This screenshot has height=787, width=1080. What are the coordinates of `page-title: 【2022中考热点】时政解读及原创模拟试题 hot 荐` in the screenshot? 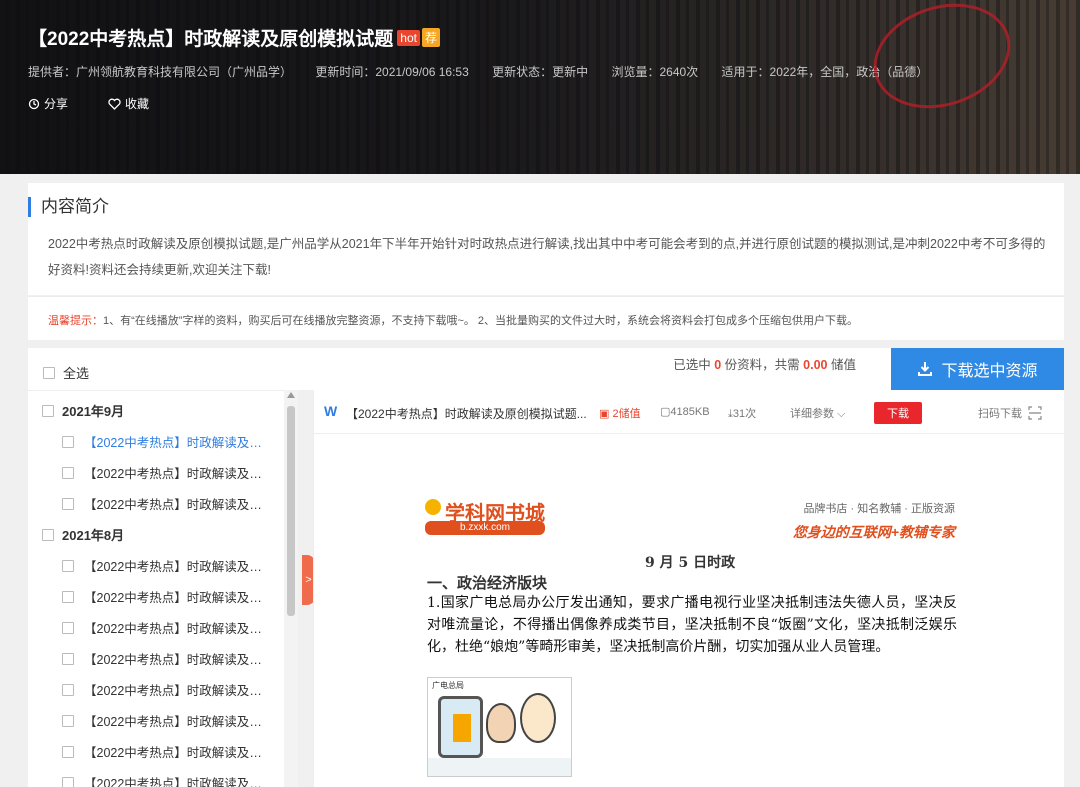 It's located at (234, 37).